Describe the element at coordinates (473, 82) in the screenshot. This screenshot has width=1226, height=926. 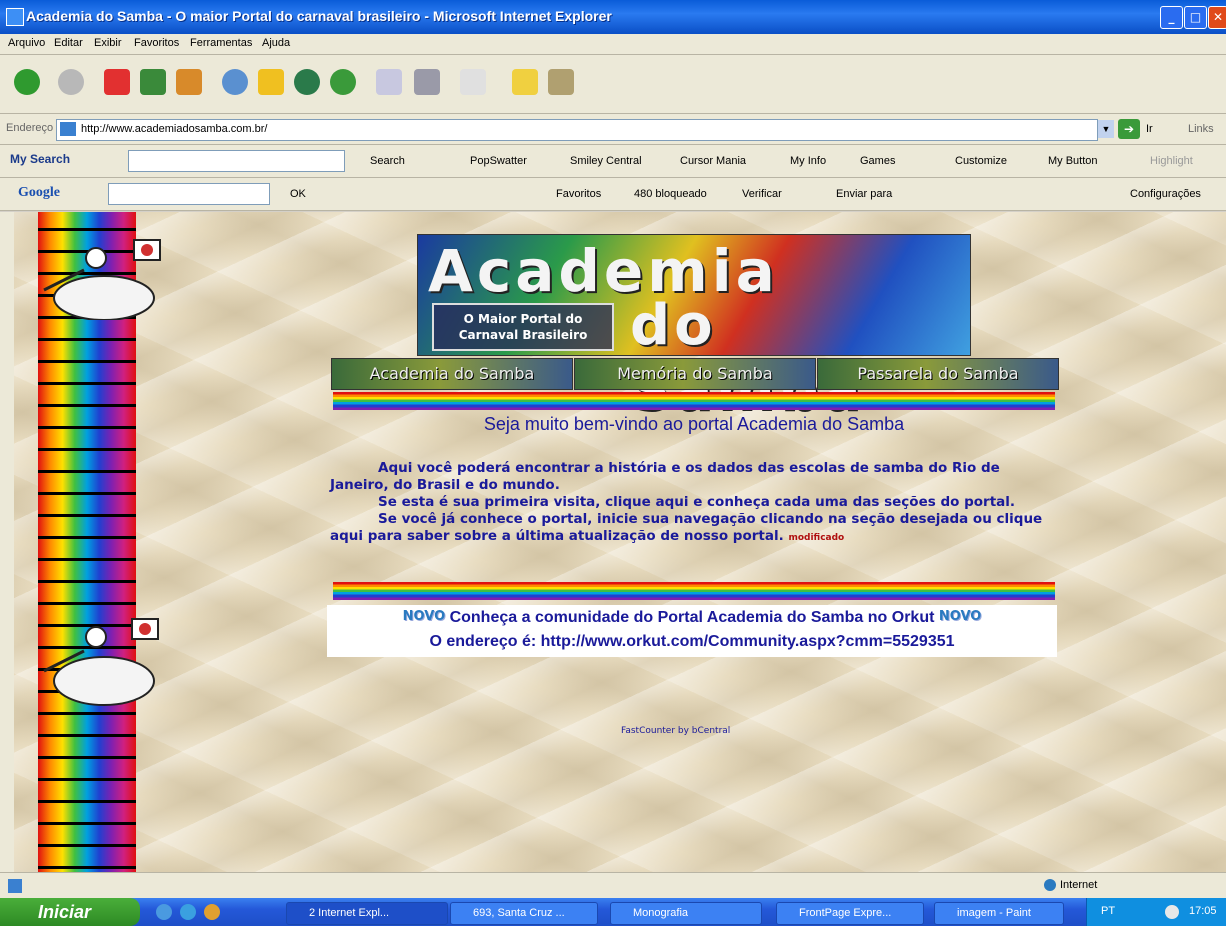
I see `edit-icon` at that location.